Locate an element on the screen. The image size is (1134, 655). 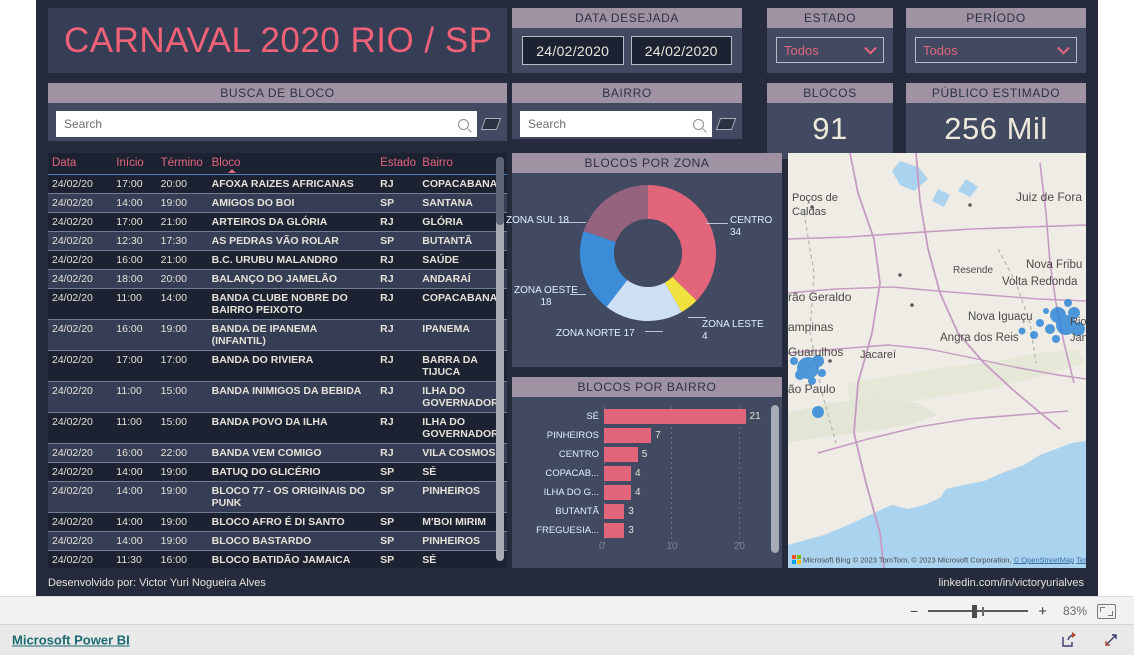
table-cell: COPACABANA is located at coordinates (462, 184).